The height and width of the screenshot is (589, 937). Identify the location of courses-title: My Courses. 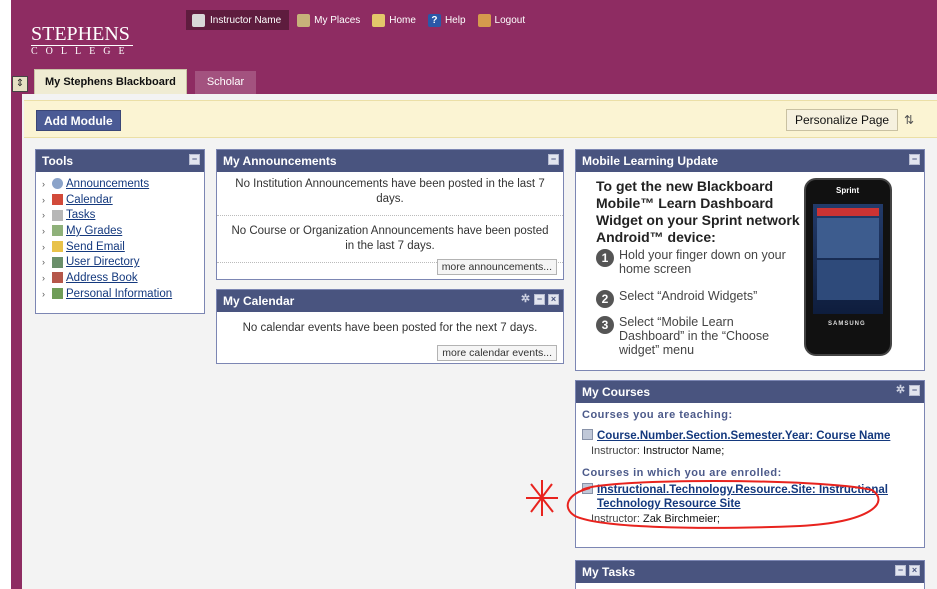
(616, 392).